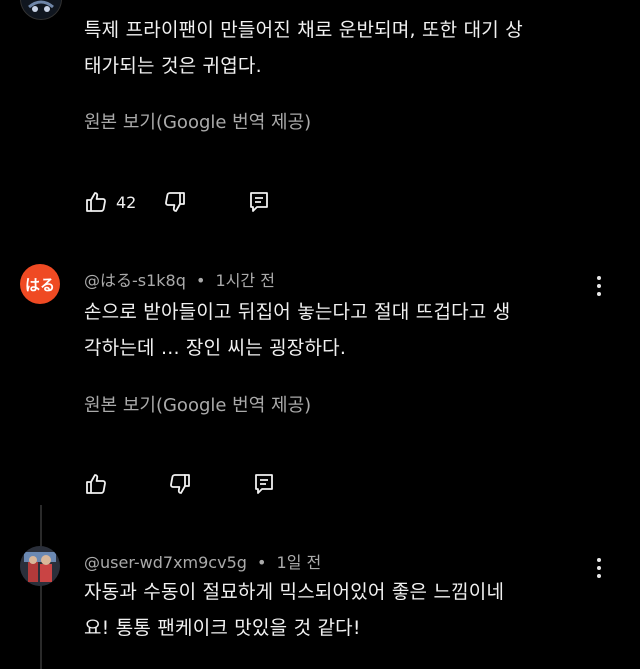 Image resolution: width=640 pixels, height=669 pixels. What do you see at coordinates (41, 587) in the screenshot?
I see `reply-thread-line` at bounding box center [41, 587].